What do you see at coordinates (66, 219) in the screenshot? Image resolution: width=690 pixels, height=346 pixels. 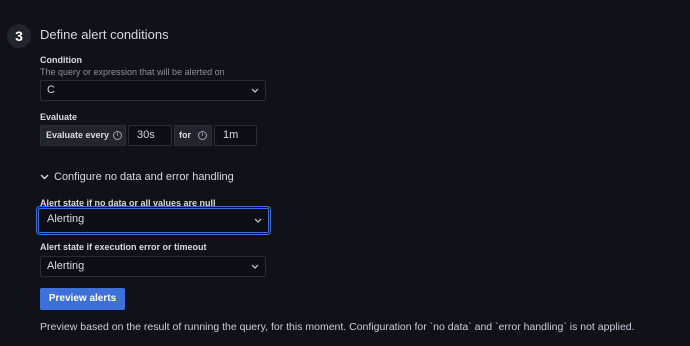 I see `no-data-state-value: Alerting` at bounding box center [66, 219].